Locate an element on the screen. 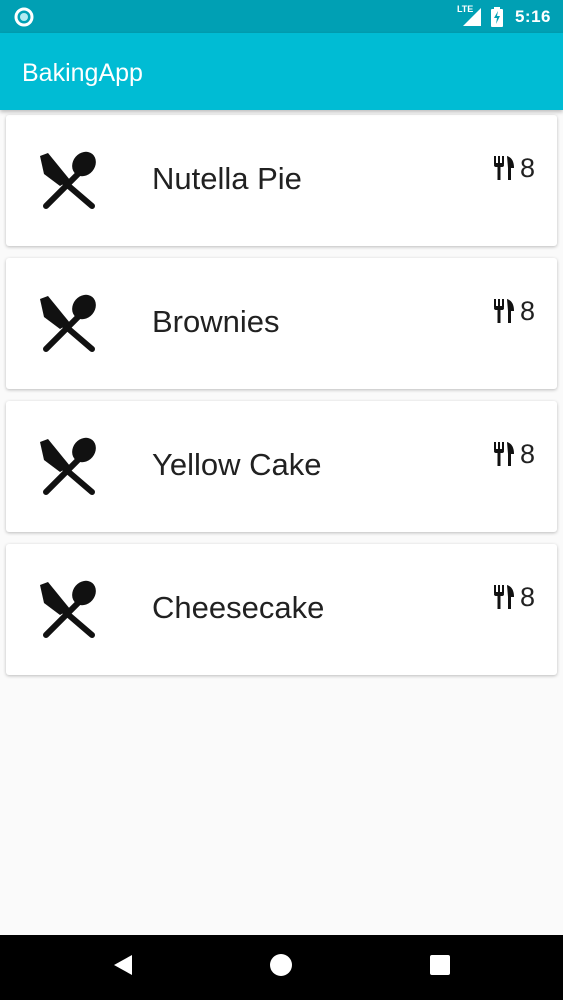 The width and height of the screenshot is (563, 1000). status-bar: LTE 5:16 is located at coordinates (281, 16).